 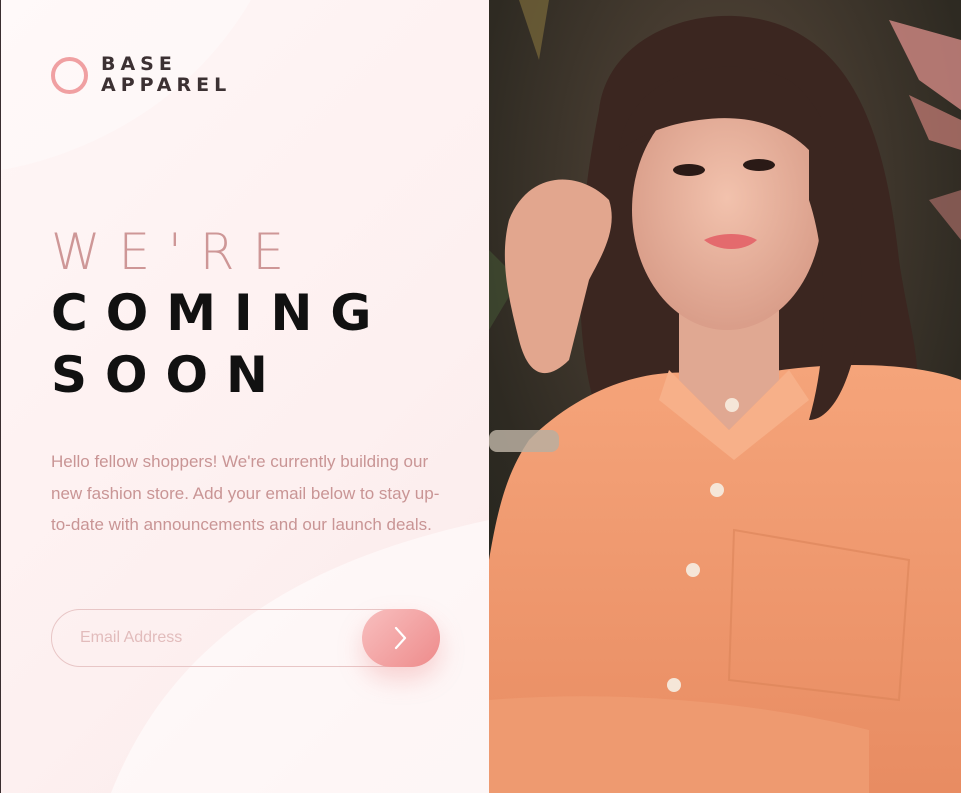 I want to click on brand-name-line1: BASE, so click(x=139, y=64).